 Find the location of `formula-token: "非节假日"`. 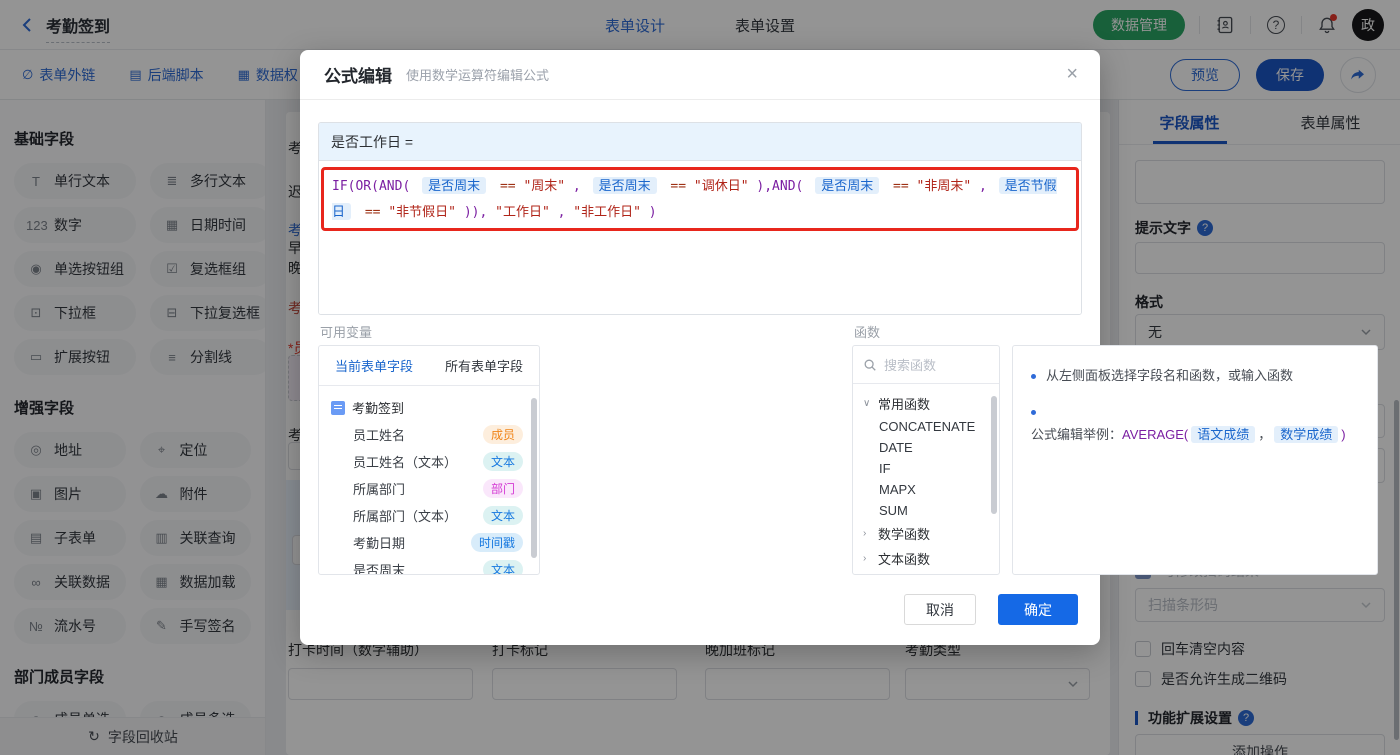

formula-token: "非节假日" is located at coordinates (422, 212).